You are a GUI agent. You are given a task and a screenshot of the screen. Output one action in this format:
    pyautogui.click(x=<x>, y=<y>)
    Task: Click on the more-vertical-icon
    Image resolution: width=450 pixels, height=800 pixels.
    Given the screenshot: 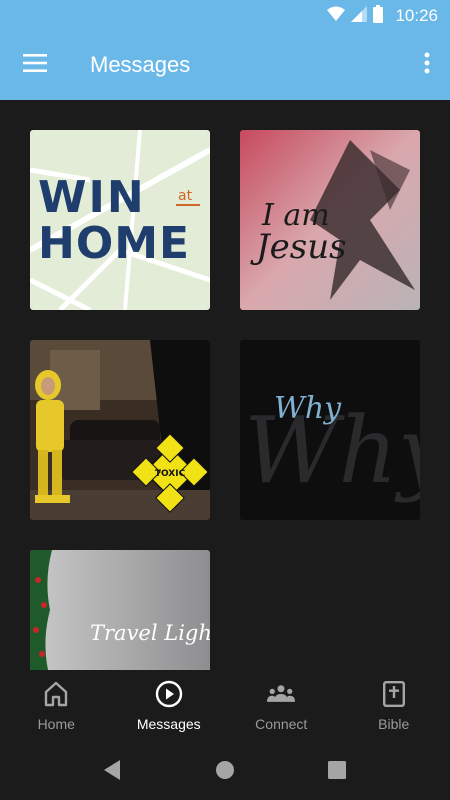 What is the action you would take?
    pyautogui.click(x=427, y=65)
    